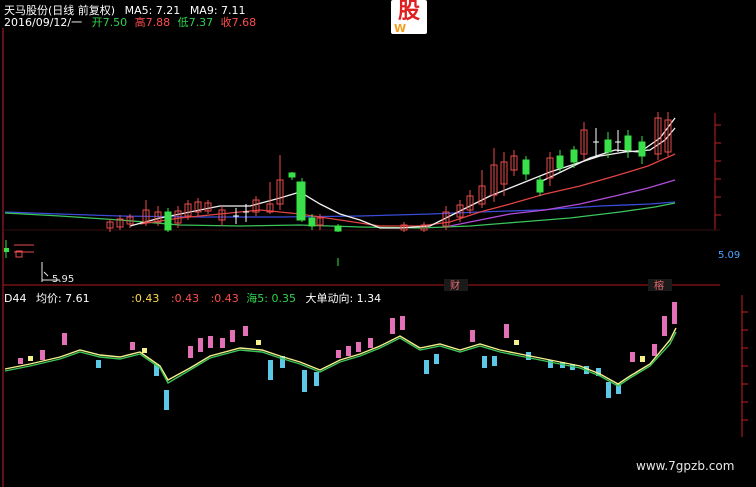  What do you see at coordinates (685, 466) in the screenshot?
I see `site-watermark: www.7gpzb.com` at bounding box center [685, 466].